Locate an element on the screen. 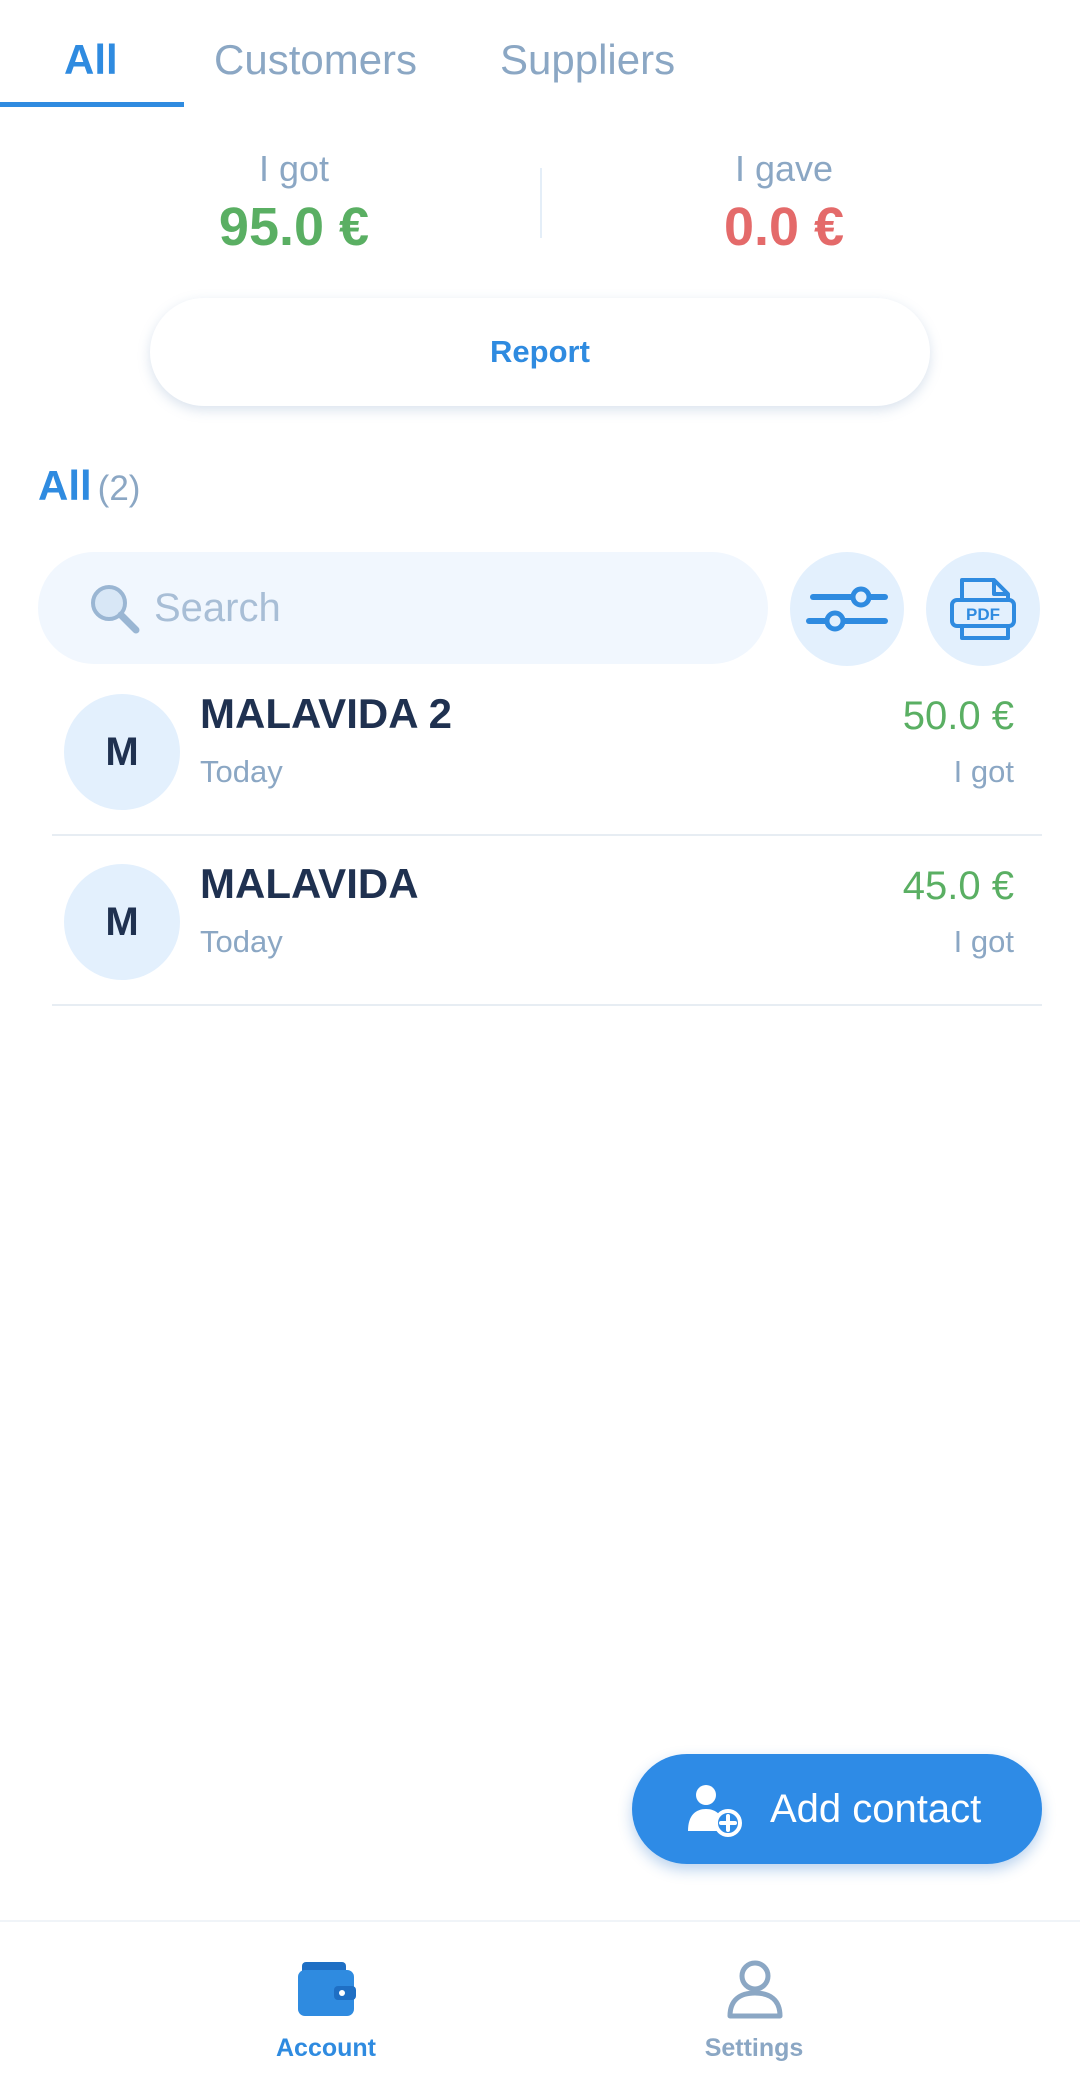 This screenshot has width=1080, height=2080. sliders-icon is located at coordinates (847, 609).